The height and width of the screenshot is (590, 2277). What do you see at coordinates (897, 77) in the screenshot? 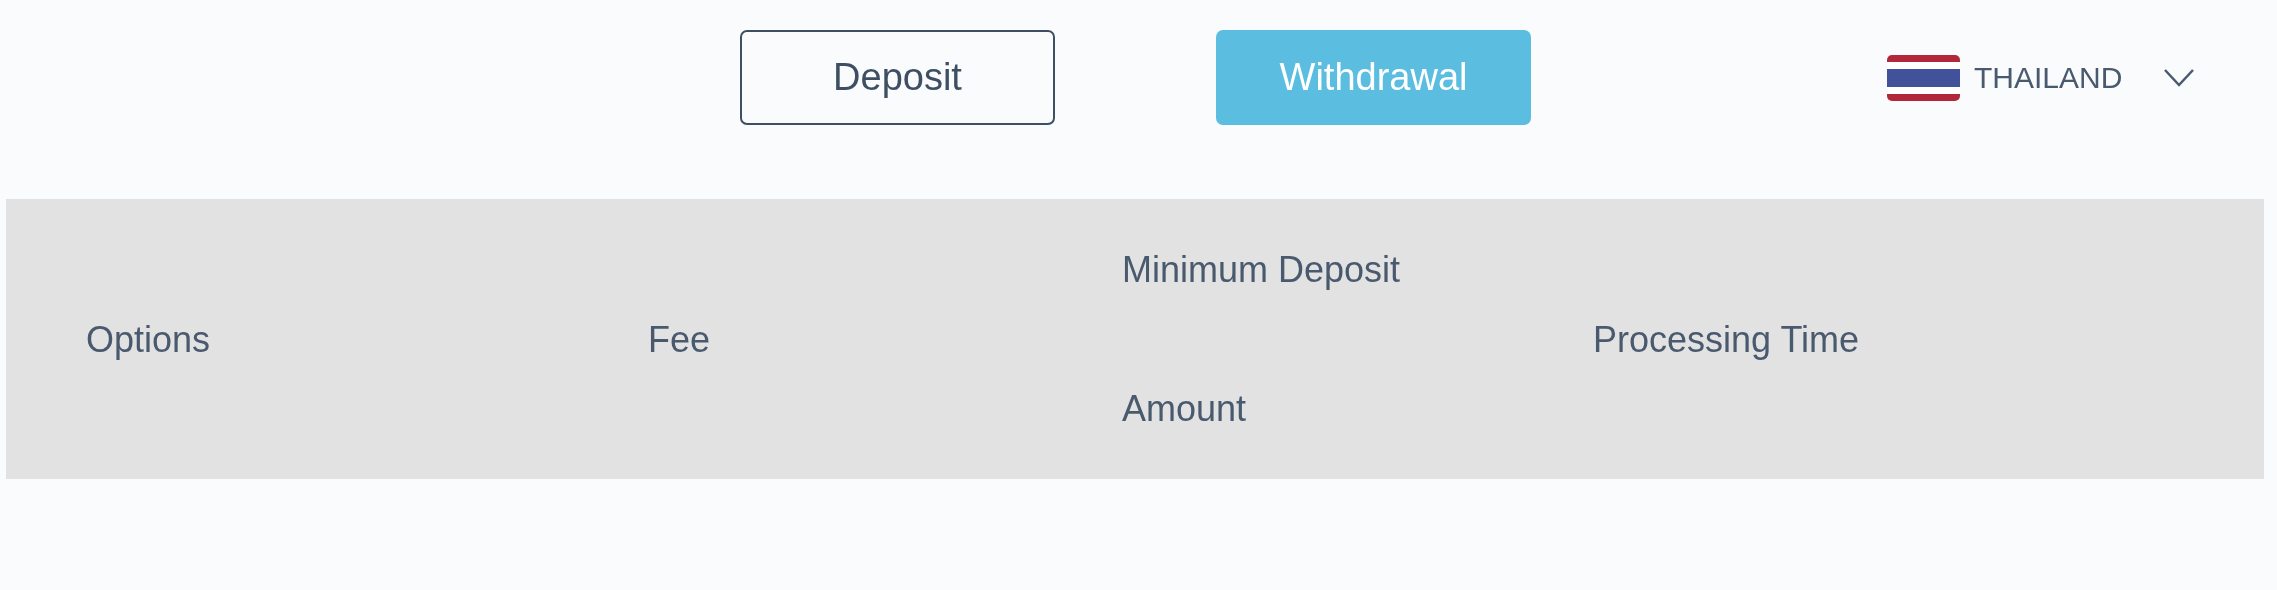
I see `tab: Deposit` at bounding box center [897, 77].